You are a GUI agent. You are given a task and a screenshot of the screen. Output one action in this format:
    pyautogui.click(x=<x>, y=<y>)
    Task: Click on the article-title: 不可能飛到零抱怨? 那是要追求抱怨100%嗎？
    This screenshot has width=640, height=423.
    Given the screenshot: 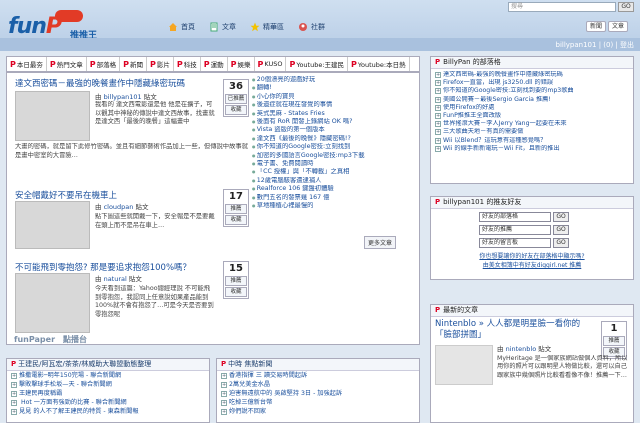 What is the action you would take?
    pyautogui.click(x=215, y=267)
    